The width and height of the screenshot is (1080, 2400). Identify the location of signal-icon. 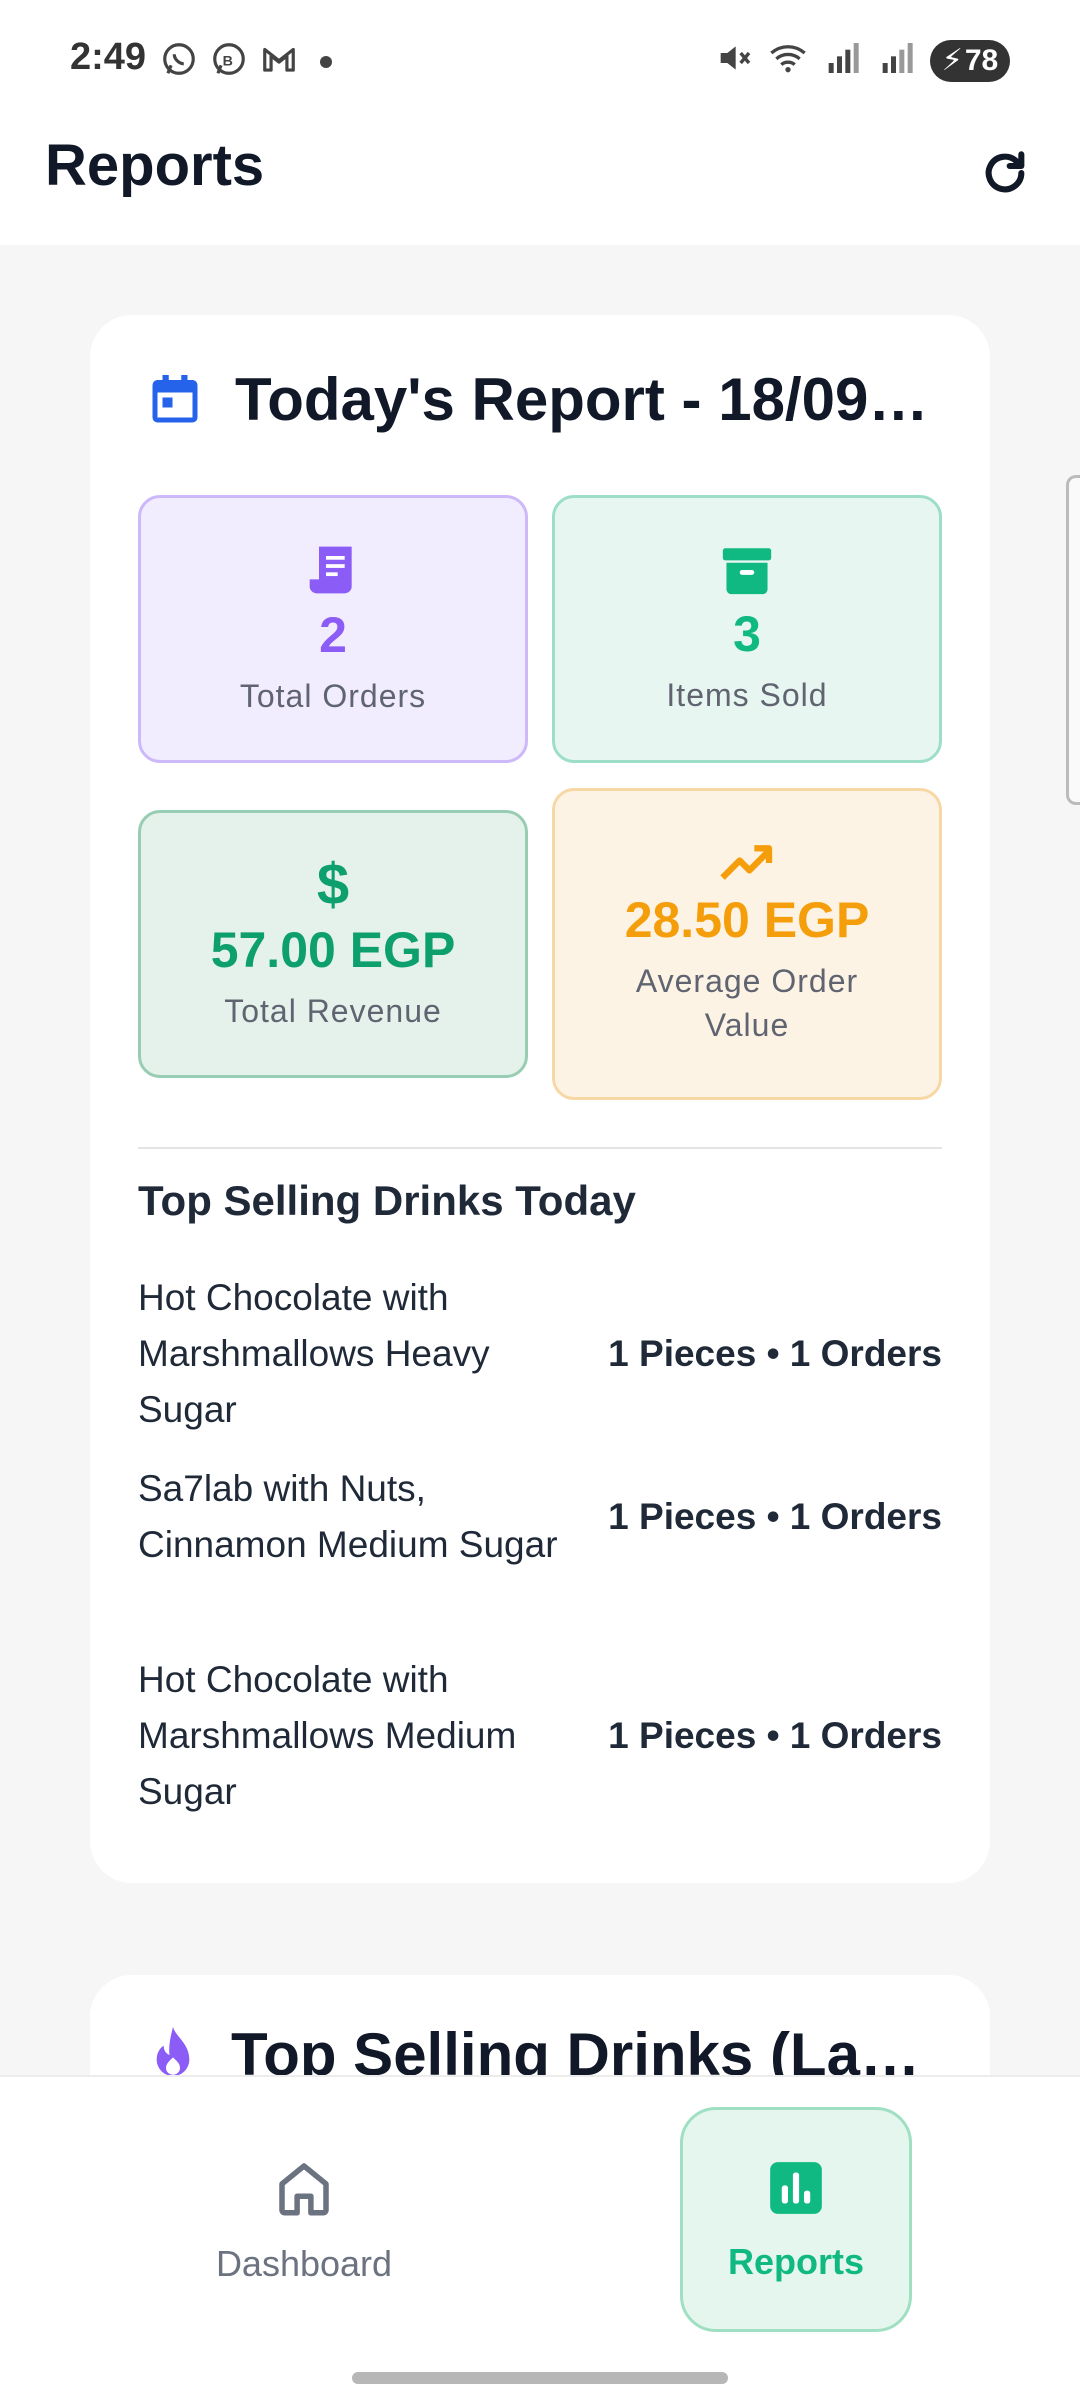
(842, 60).